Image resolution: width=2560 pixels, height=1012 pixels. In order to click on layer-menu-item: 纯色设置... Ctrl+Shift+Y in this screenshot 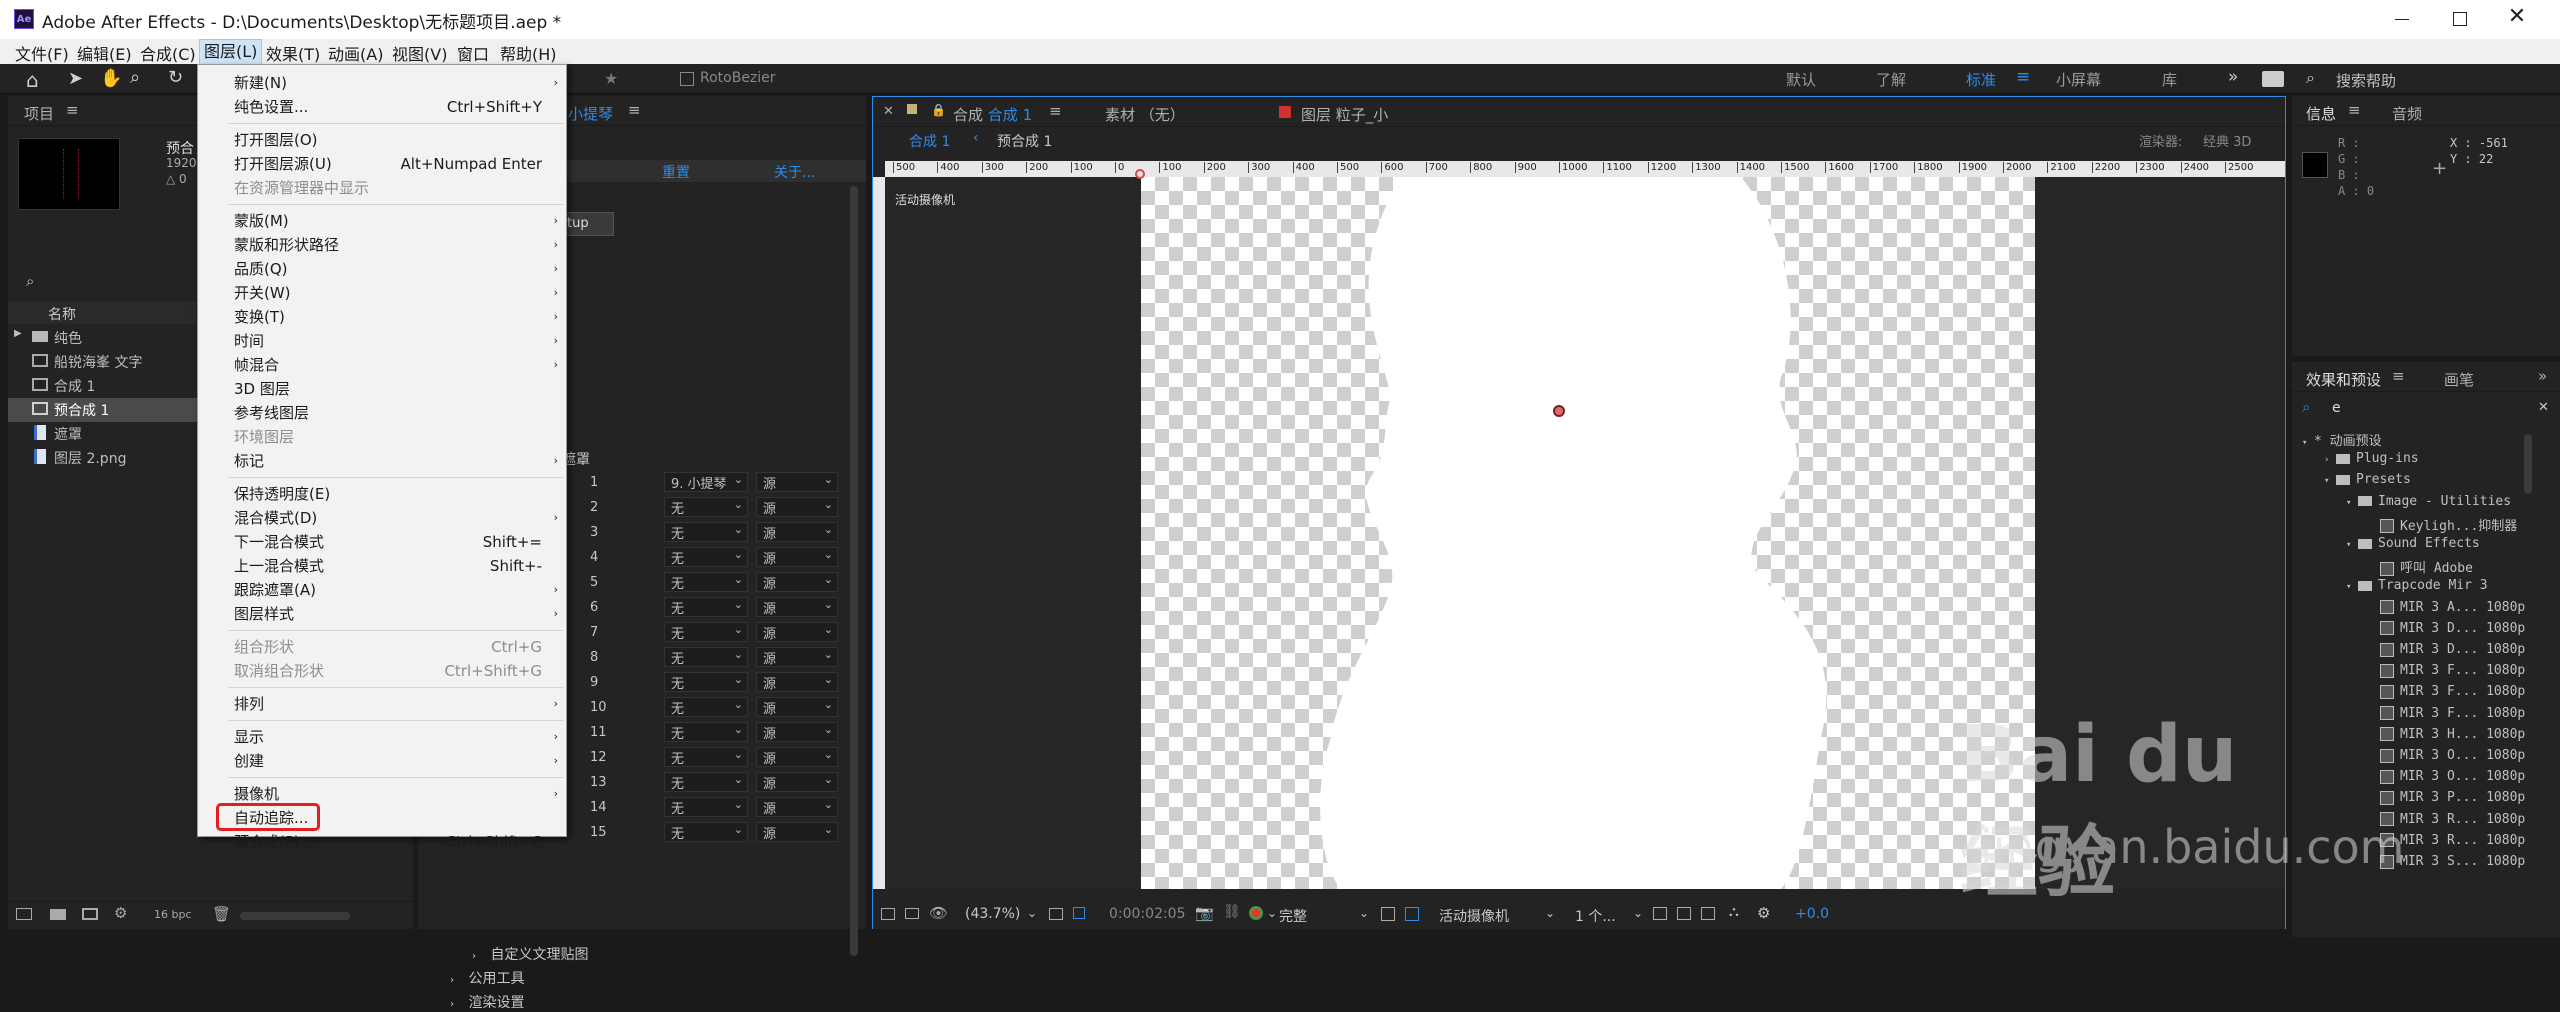, I will do `click(382, 107)`.